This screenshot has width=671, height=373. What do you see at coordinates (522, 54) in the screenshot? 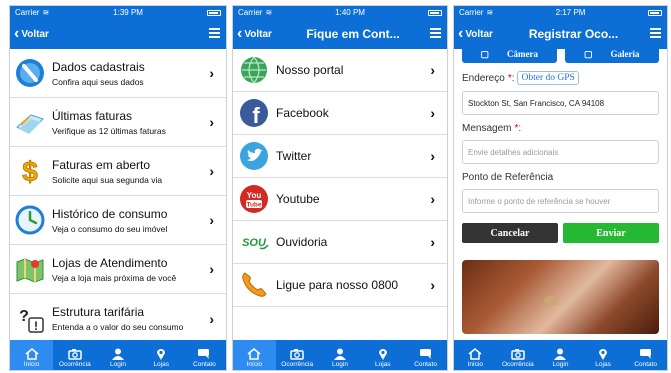
I see `camera-button-label: Câmera` at bounding box center [522, 54].